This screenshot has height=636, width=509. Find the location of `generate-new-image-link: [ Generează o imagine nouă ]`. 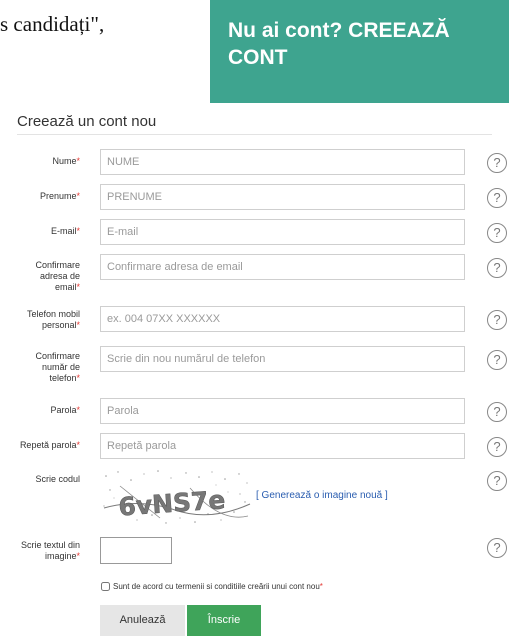

generate-new-image-link: [ Generează o imagine nouă ] is located at coordinates (322, 495).